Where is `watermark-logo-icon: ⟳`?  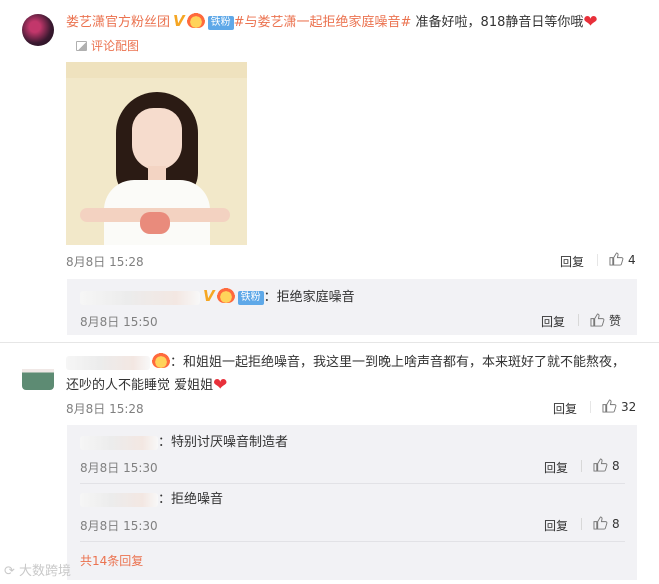 watermark-logo-icon: ⟳ is located at coordinates (12, 571).